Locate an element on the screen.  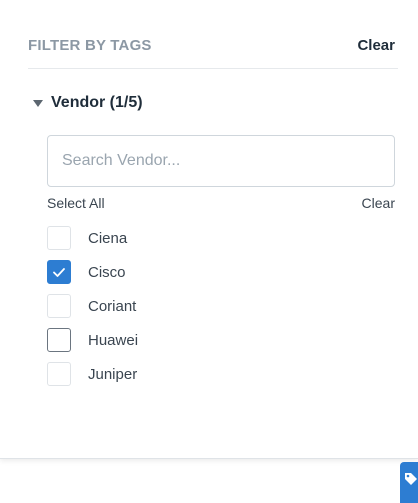
vendor-option-label: Huawei is located at coordinates (113, 340).